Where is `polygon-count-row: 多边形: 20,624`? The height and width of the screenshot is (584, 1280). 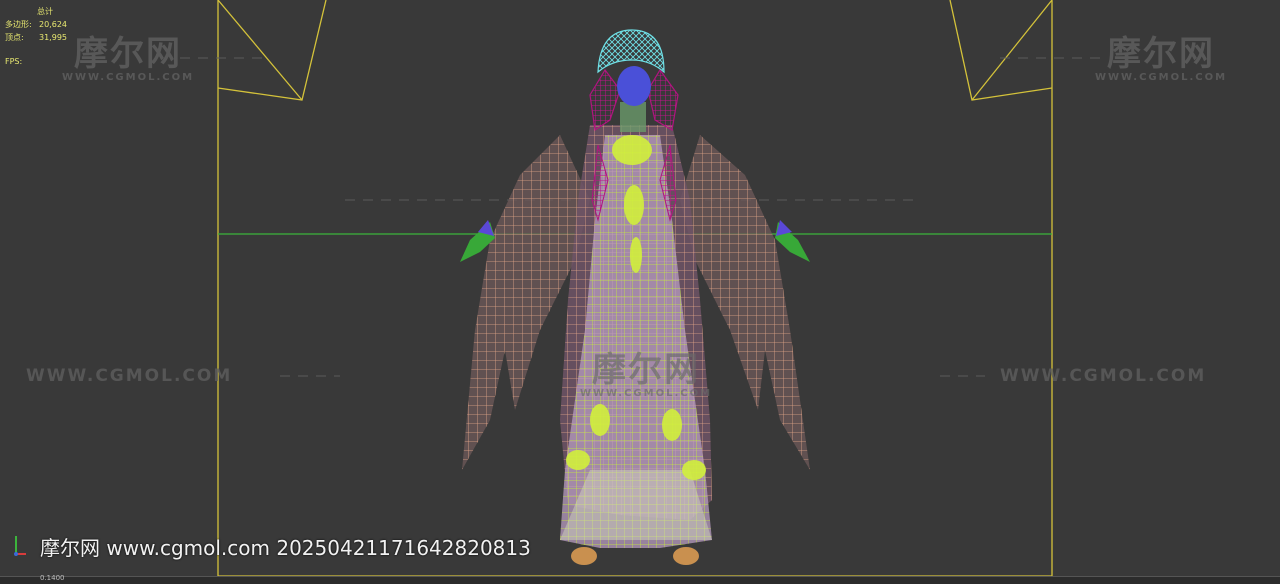
polygon-count-row: 多边形: 20,624 is located at coordinates (36, 24).